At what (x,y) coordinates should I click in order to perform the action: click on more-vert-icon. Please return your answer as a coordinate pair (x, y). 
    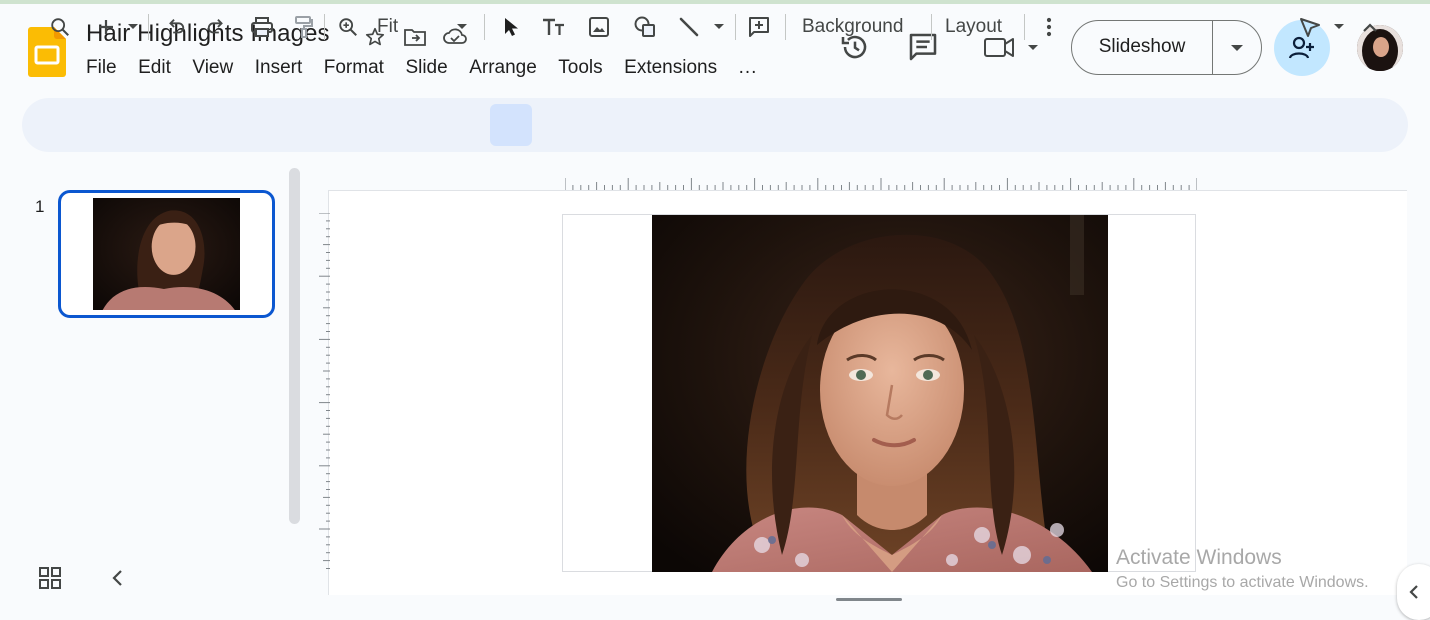
    Looking at the image, I should click on (1049, 27).